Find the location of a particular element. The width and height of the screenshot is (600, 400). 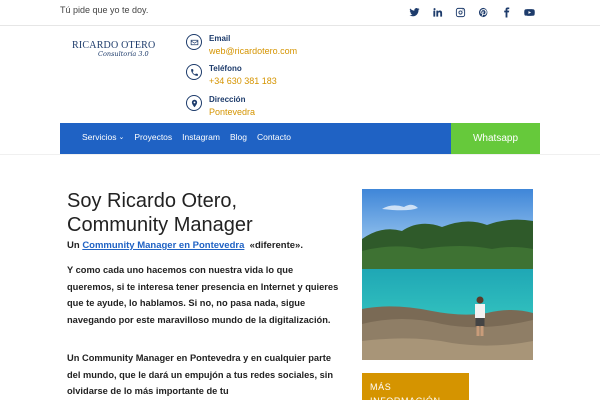

contact-address: Dirección Pontevedra is located at coordinates (220, 106).